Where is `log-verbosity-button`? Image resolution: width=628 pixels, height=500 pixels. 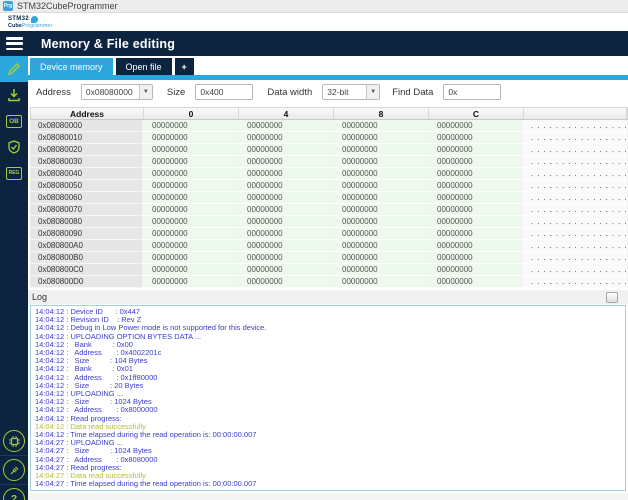
log-verbosity-button is located at coordinates (612, 297).